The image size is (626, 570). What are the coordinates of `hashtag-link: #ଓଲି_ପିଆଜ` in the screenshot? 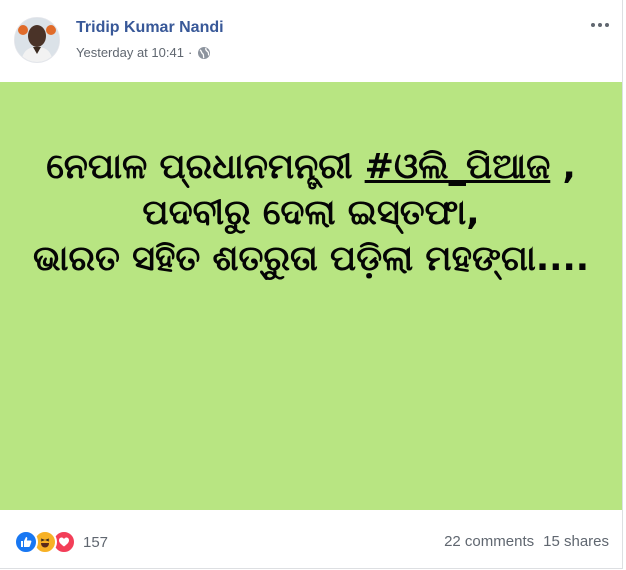 It's located at (458, 167).